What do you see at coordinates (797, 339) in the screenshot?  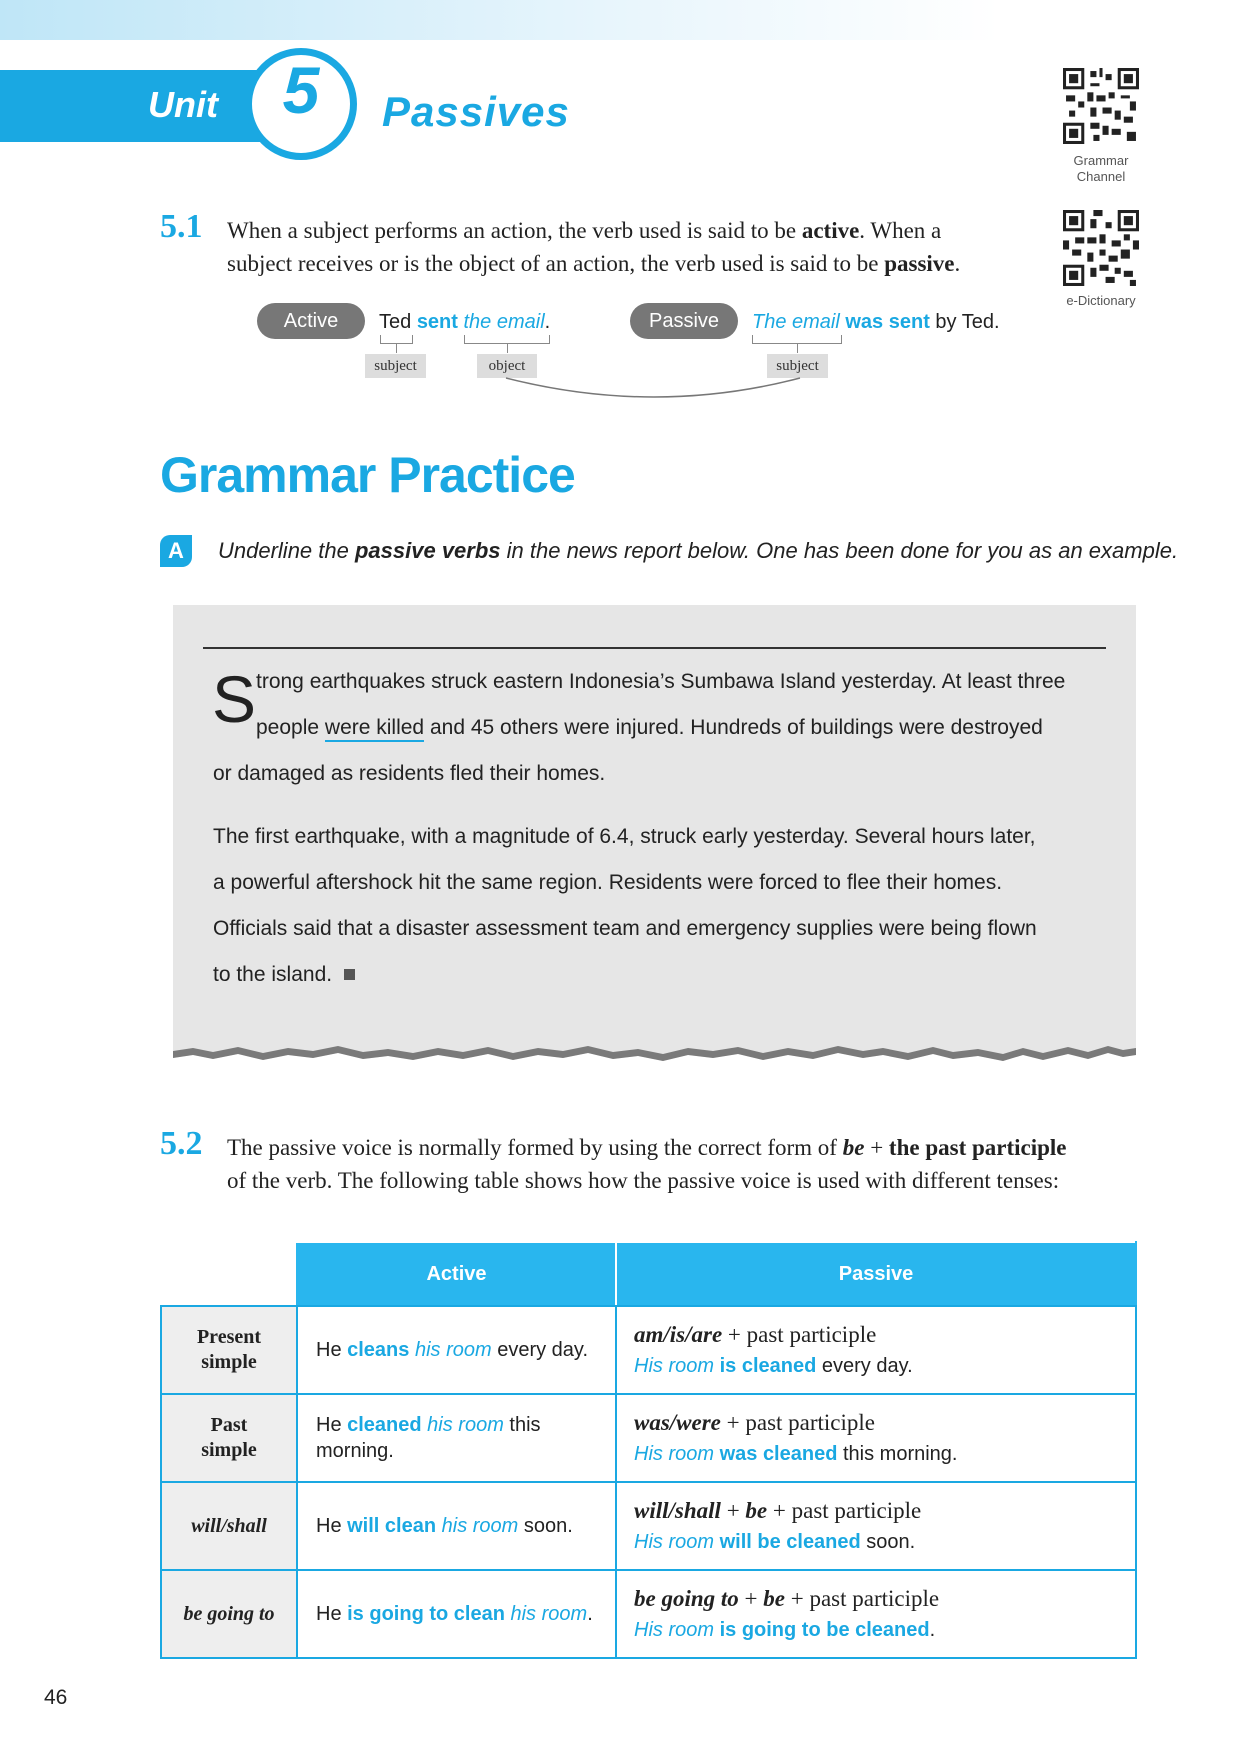 I see `bracket-passive-subject` at bounding box center [797, 339].